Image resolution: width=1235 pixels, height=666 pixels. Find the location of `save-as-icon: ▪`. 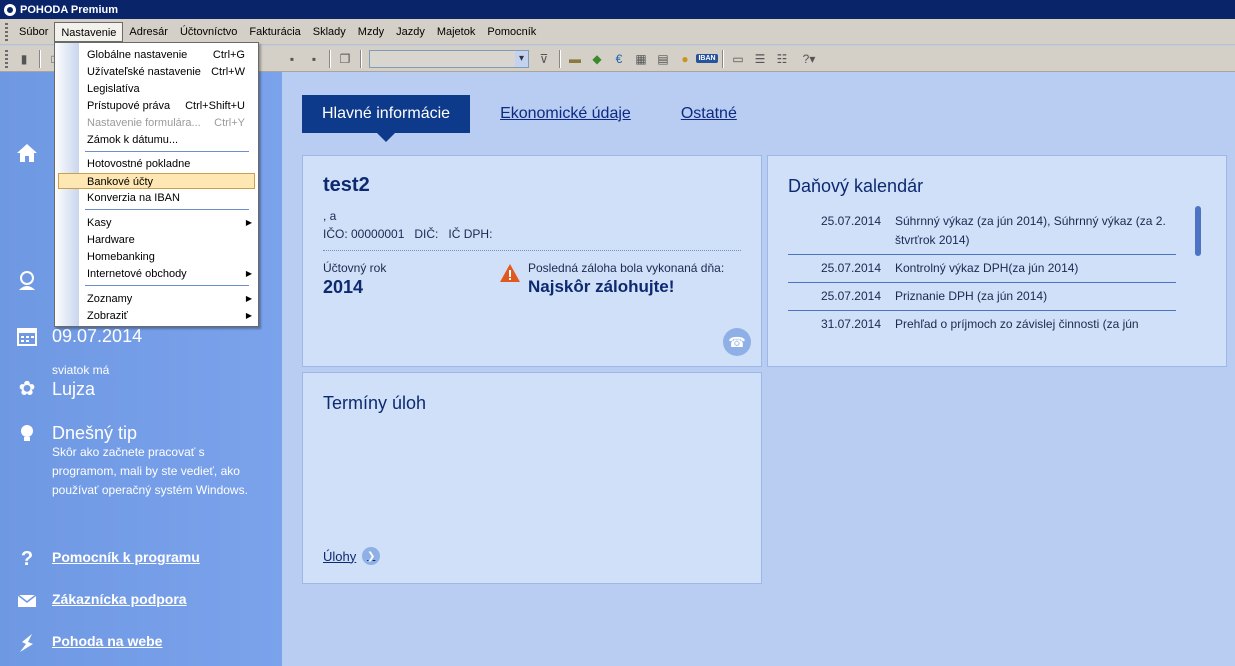

save-as-icon: ▪ is located at coordinates (314, 59).